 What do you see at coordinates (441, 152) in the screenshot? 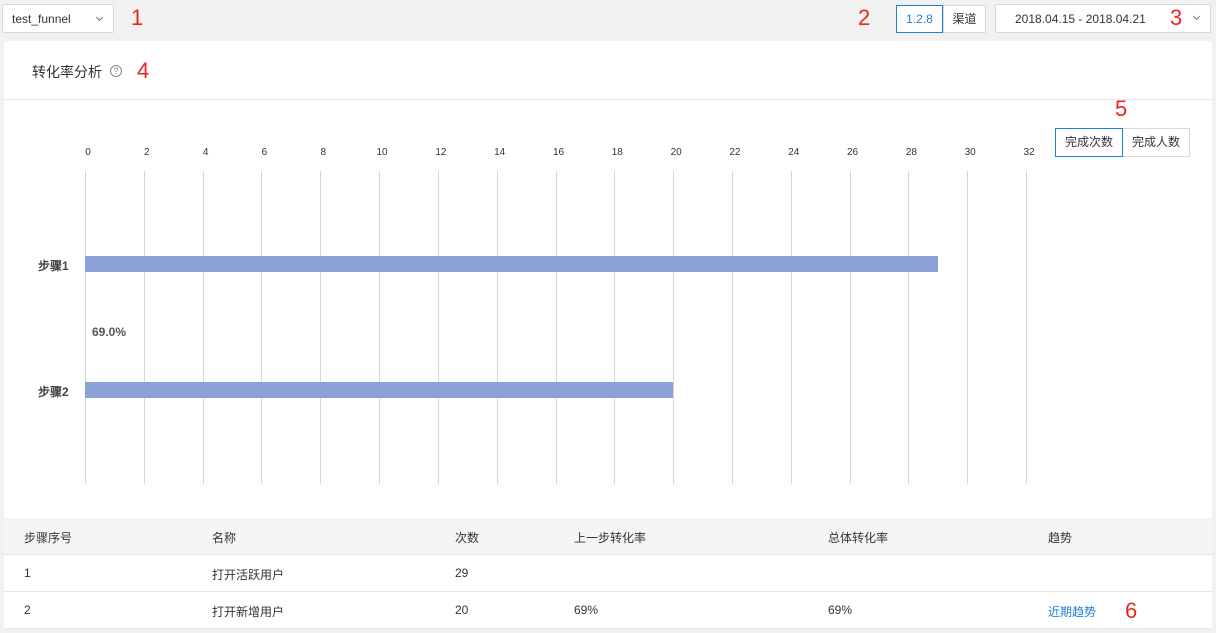
I see `x-tick-label: 12` at bounding box center [441, 152].